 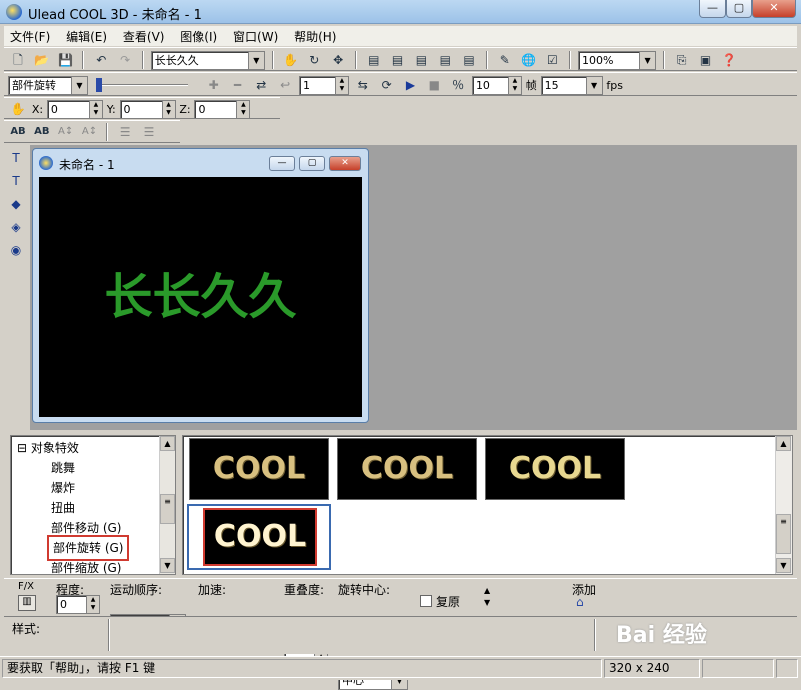 I want to click on tree-item-twist: 扭曲, so click(x=63, y=508).